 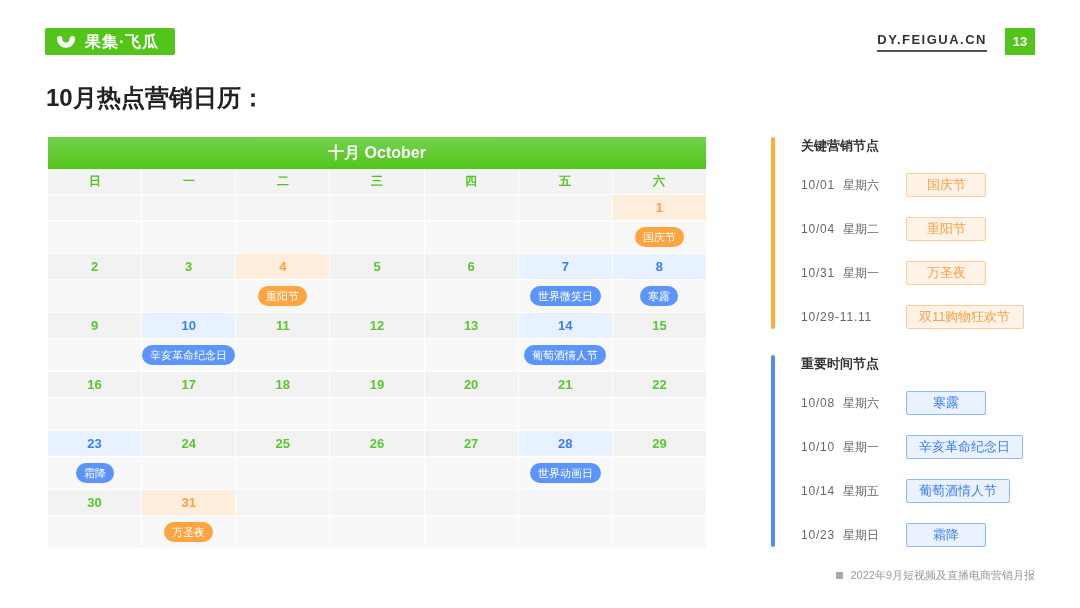 I want to click on date-text: 10/29-11.11, so click(x=837, y=317).